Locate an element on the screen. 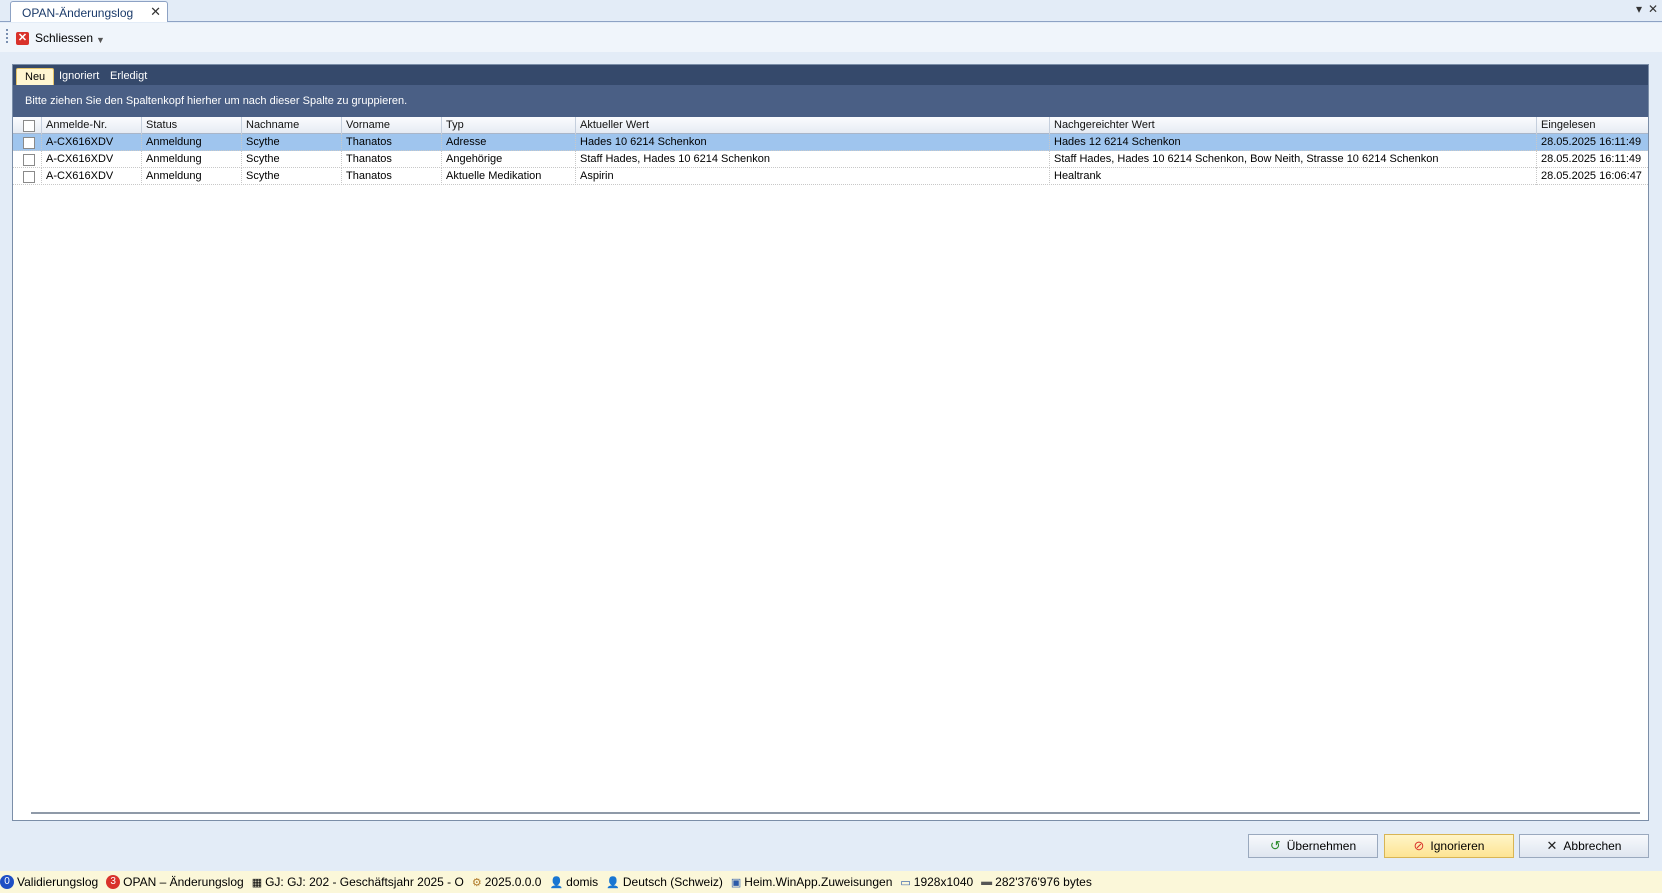 Image resolution: width=1662 pixels, height=893 pixels. uebernehmen-button-label: Übernehmen is located at coordinates (1321, 846).